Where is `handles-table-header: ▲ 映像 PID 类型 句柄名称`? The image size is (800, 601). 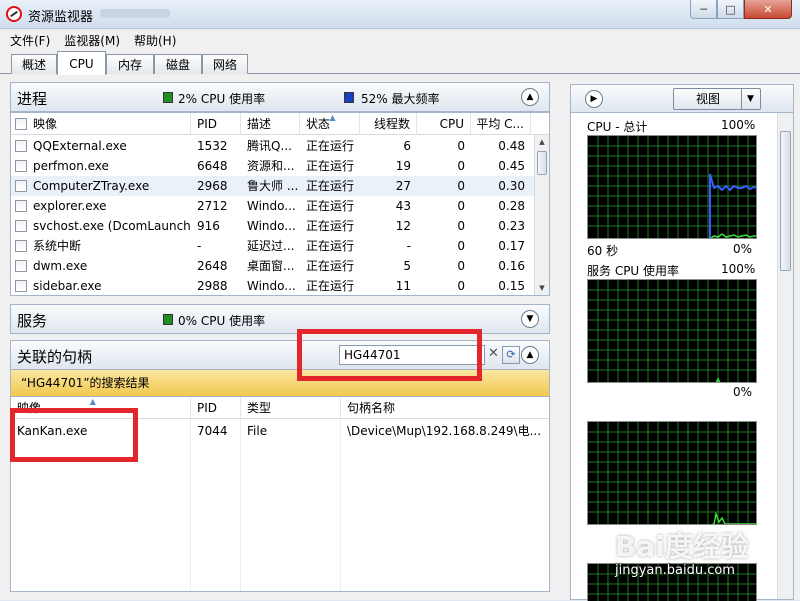
handles-table-header: ▲ 映像 PID 类型 句柄名称 is located at coordinates (280, 408).